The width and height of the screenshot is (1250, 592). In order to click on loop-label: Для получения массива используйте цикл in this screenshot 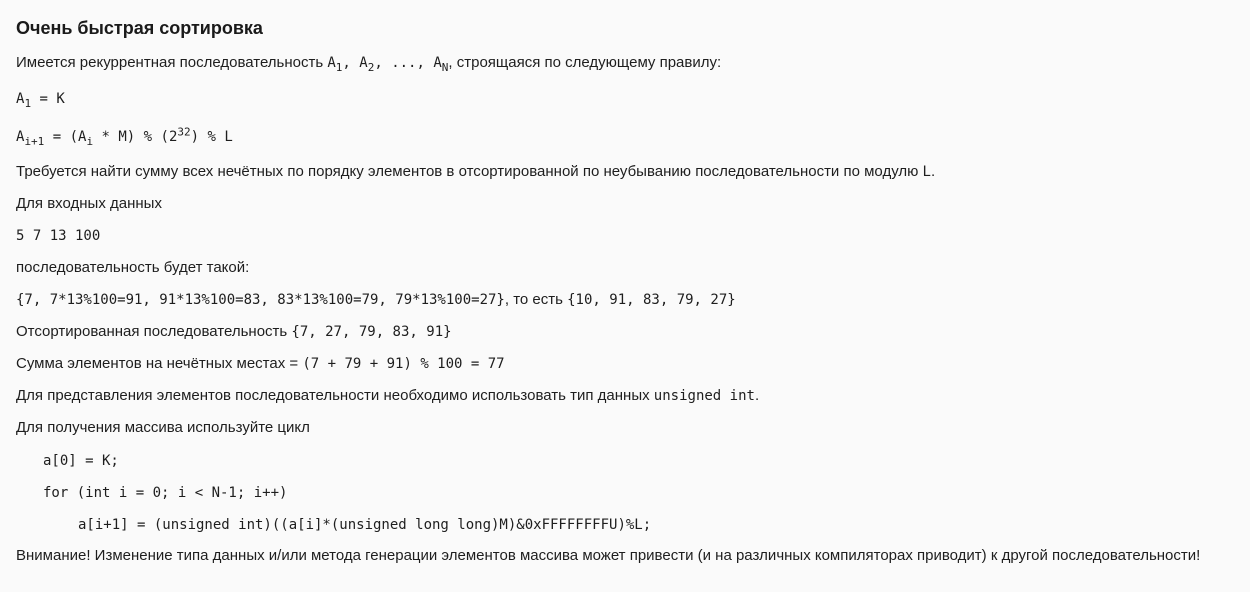, I will do `click(163, 427)`.